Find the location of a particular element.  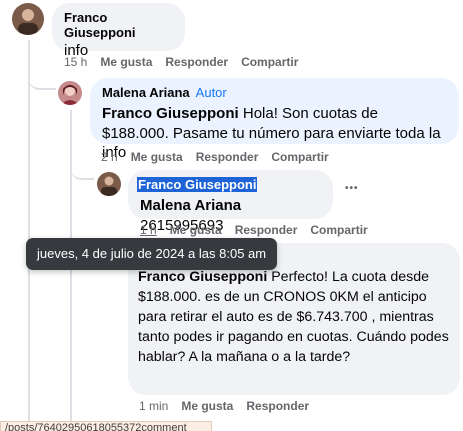

status-url: /posts/76402950618055372comment is located at coordinates (106, 426).